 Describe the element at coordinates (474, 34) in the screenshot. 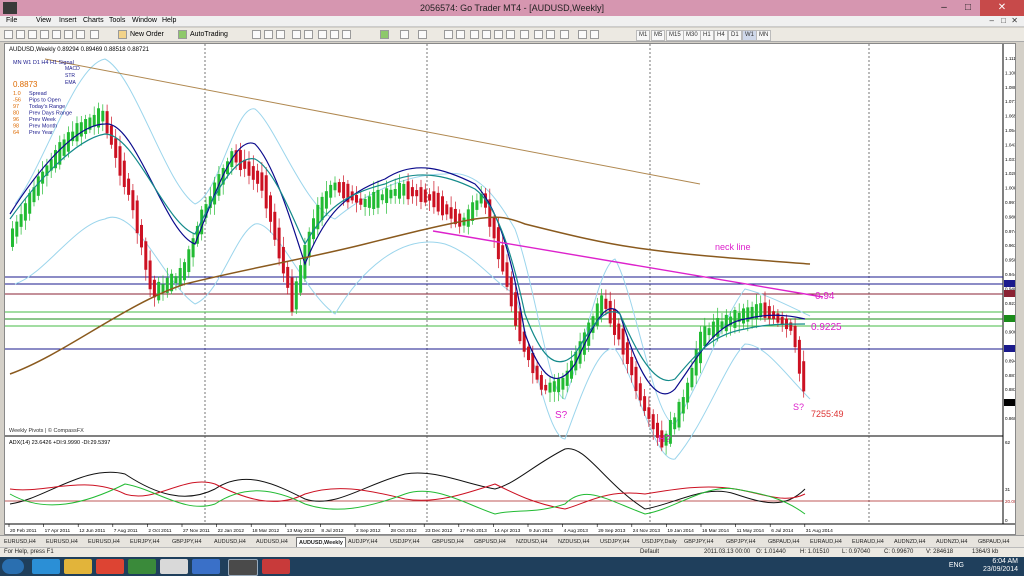

I see `vertical-line-icon` at that location.